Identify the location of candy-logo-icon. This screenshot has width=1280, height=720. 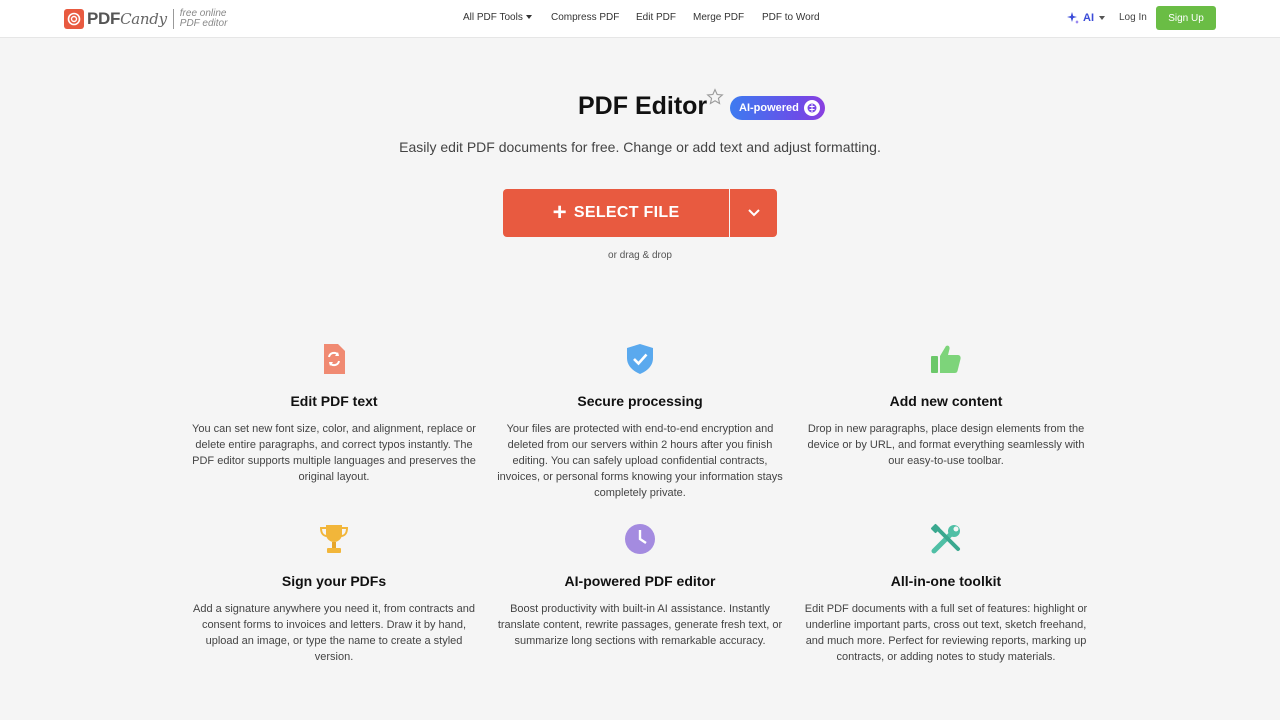
(74, 19).